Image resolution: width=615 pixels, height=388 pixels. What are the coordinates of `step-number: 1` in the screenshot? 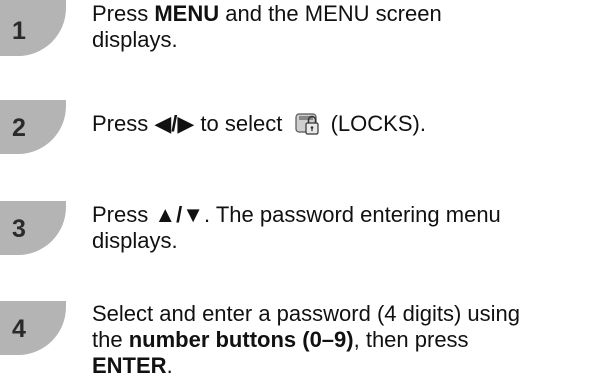 It's located at (19, 31).